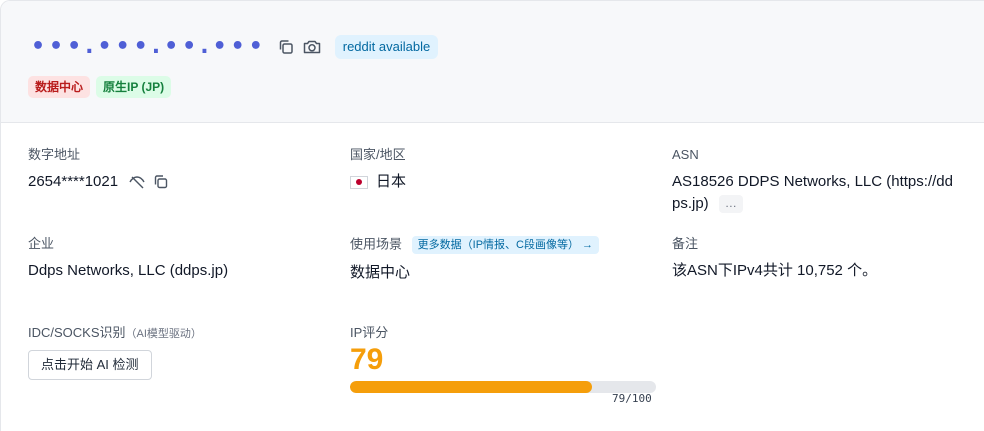 The image size is (984, 431). I want to click on ip-score-text: 79/100, so click(632, 398).